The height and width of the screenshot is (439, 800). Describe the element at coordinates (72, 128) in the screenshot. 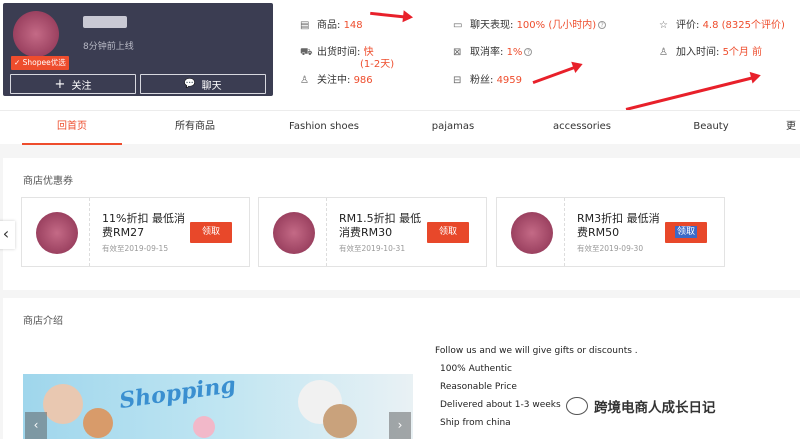

I see `tab-home: 回首页` at that location.